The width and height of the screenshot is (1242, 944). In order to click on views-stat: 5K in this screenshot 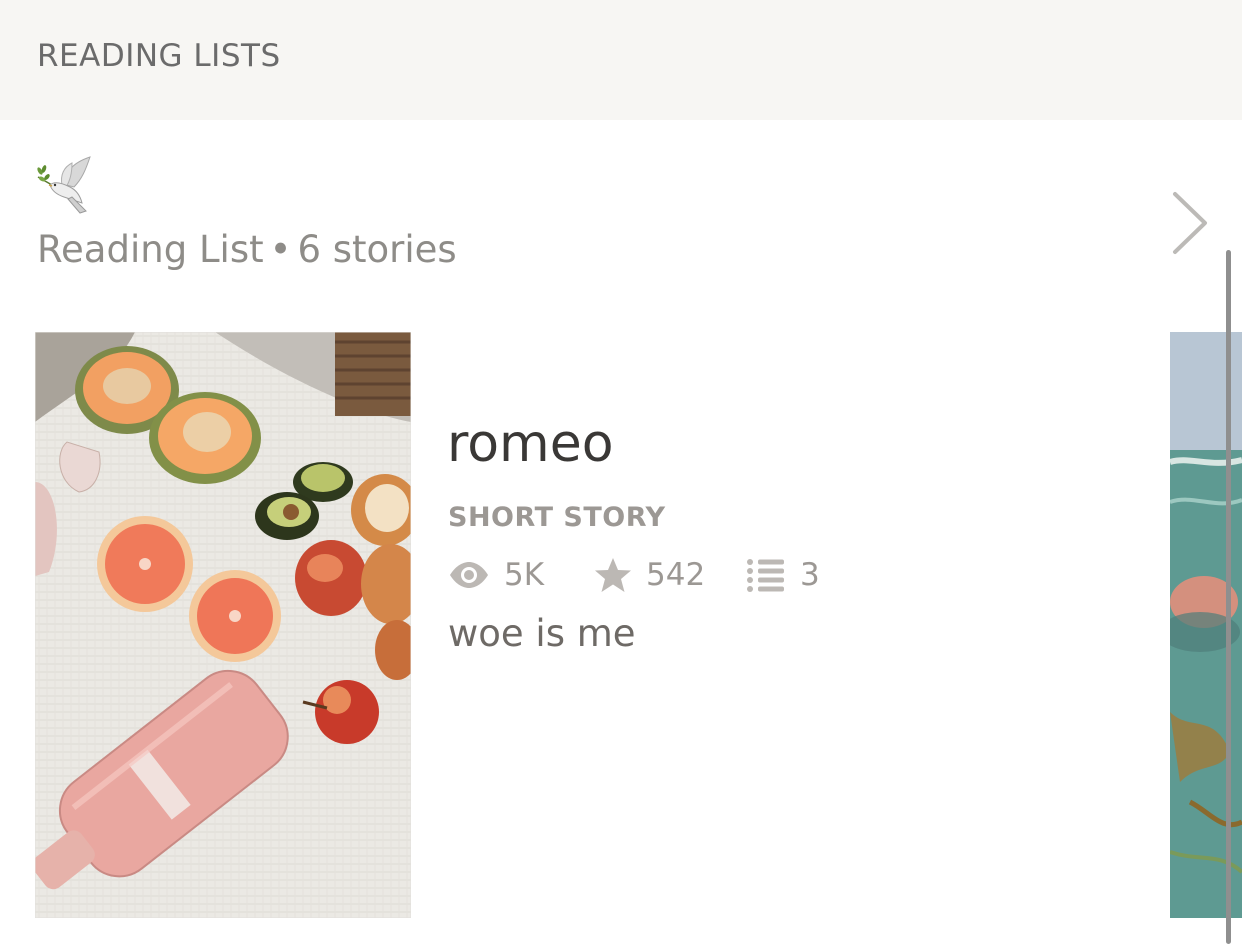, I will do `click(521, 575)`.